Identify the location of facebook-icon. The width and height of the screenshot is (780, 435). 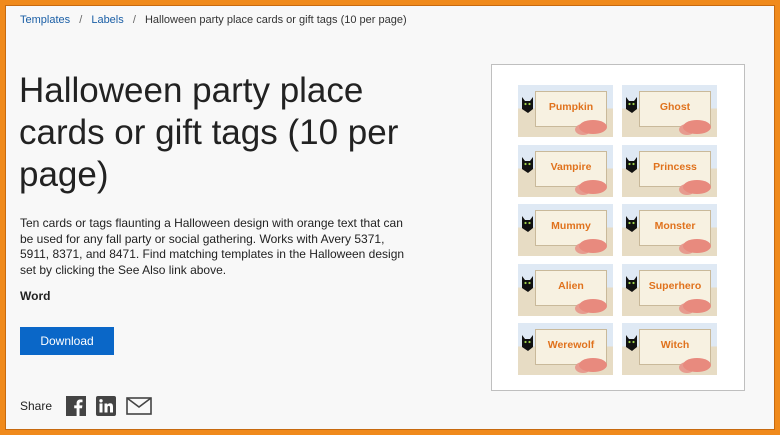
(76, 406).